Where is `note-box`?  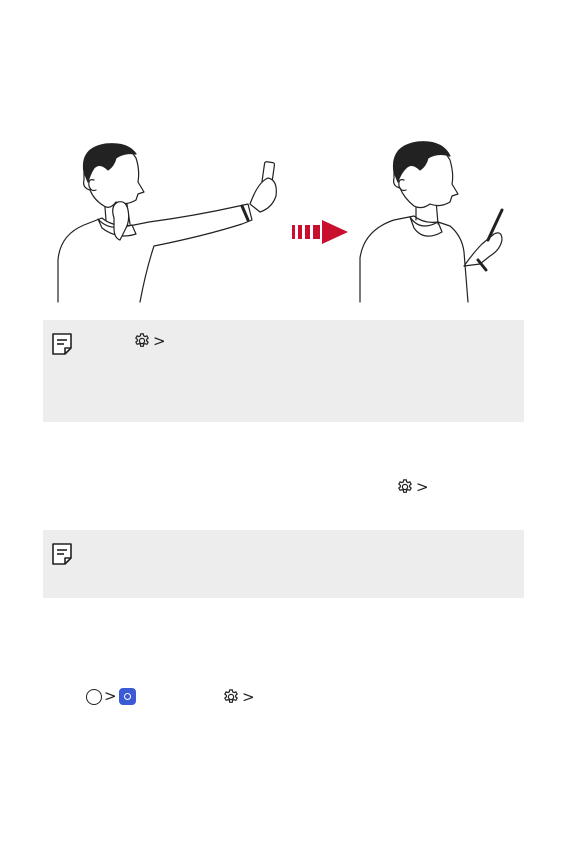 note-box is located at coordinates (283, 564).